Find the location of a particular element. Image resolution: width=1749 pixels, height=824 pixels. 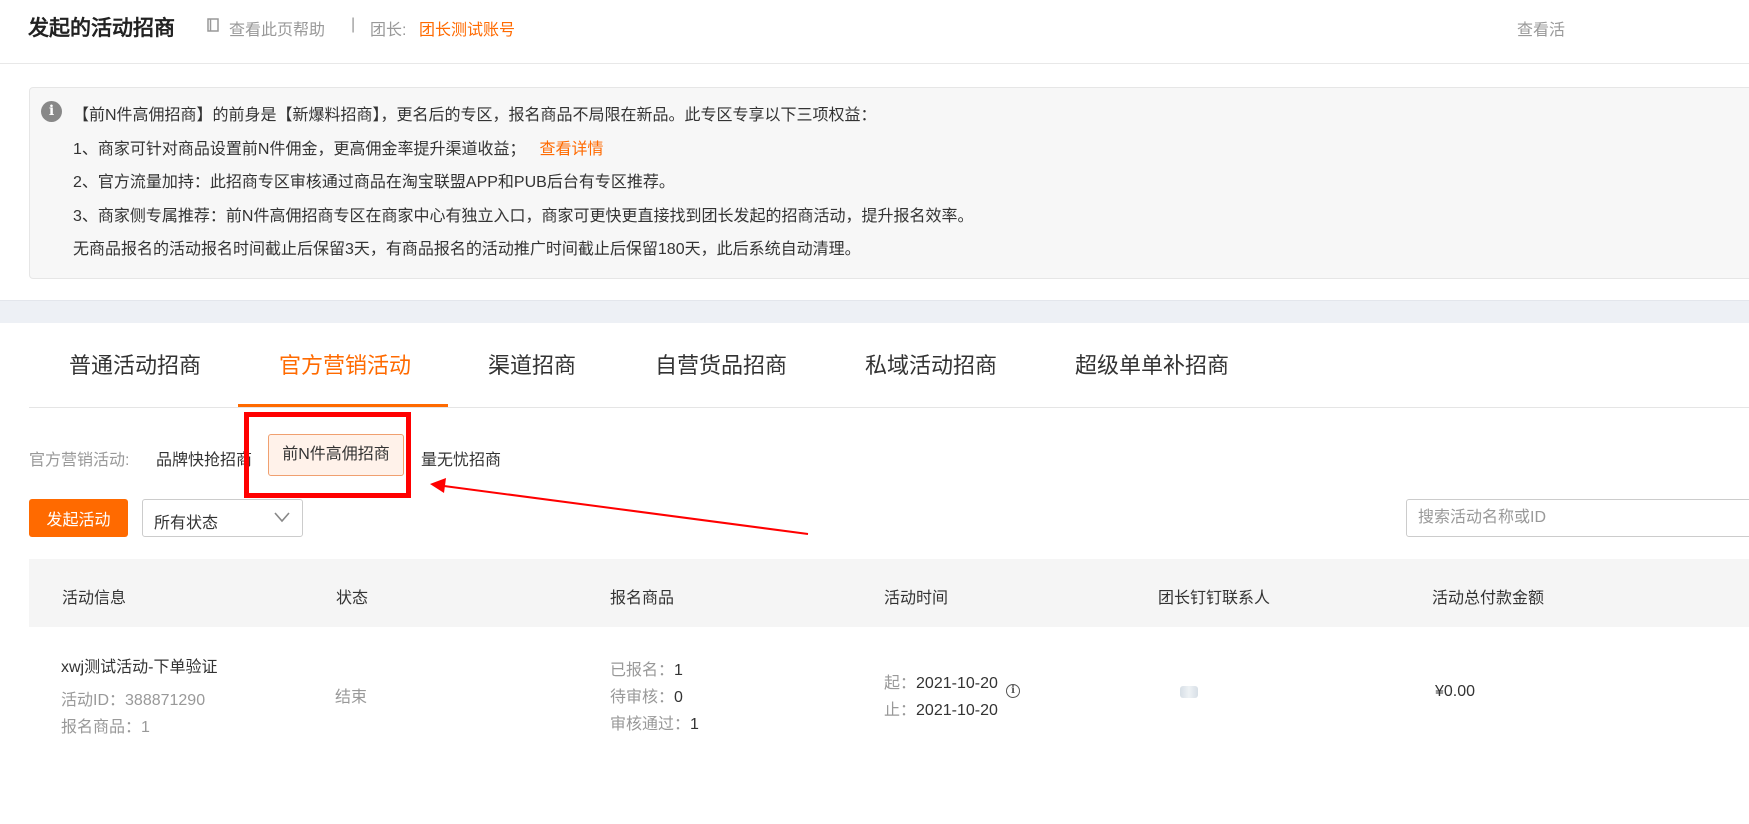

activity-name: xwj测试活动-下单验证 is located at coordinates (139, 665).